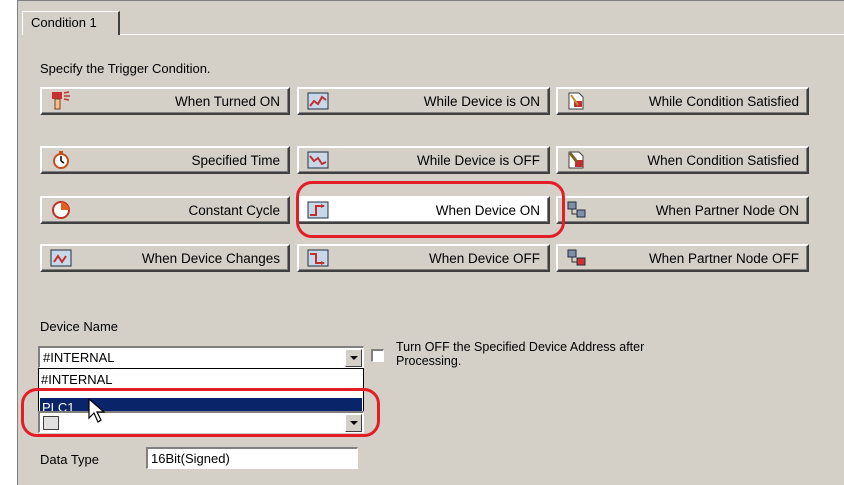 Image resolution: width=844 pixels, height=485 pixels. What do you see at coordinates (723, 101) in the screenshot?
I see `button-label: While Condition Satisfied` at bounding box center [723, 101].